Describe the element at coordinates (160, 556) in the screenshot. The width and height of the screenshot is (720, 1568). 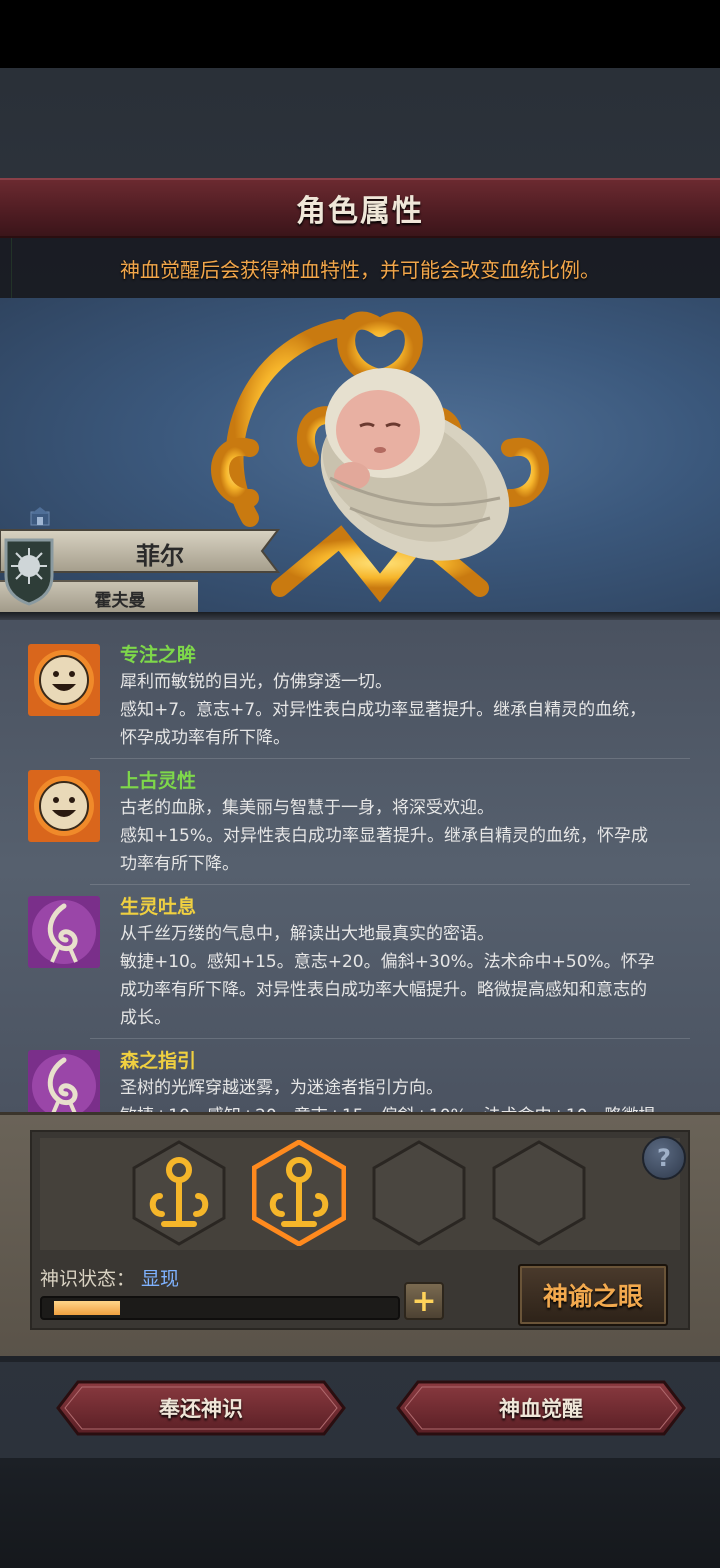
I see `character-name: 菲尔` at that location.